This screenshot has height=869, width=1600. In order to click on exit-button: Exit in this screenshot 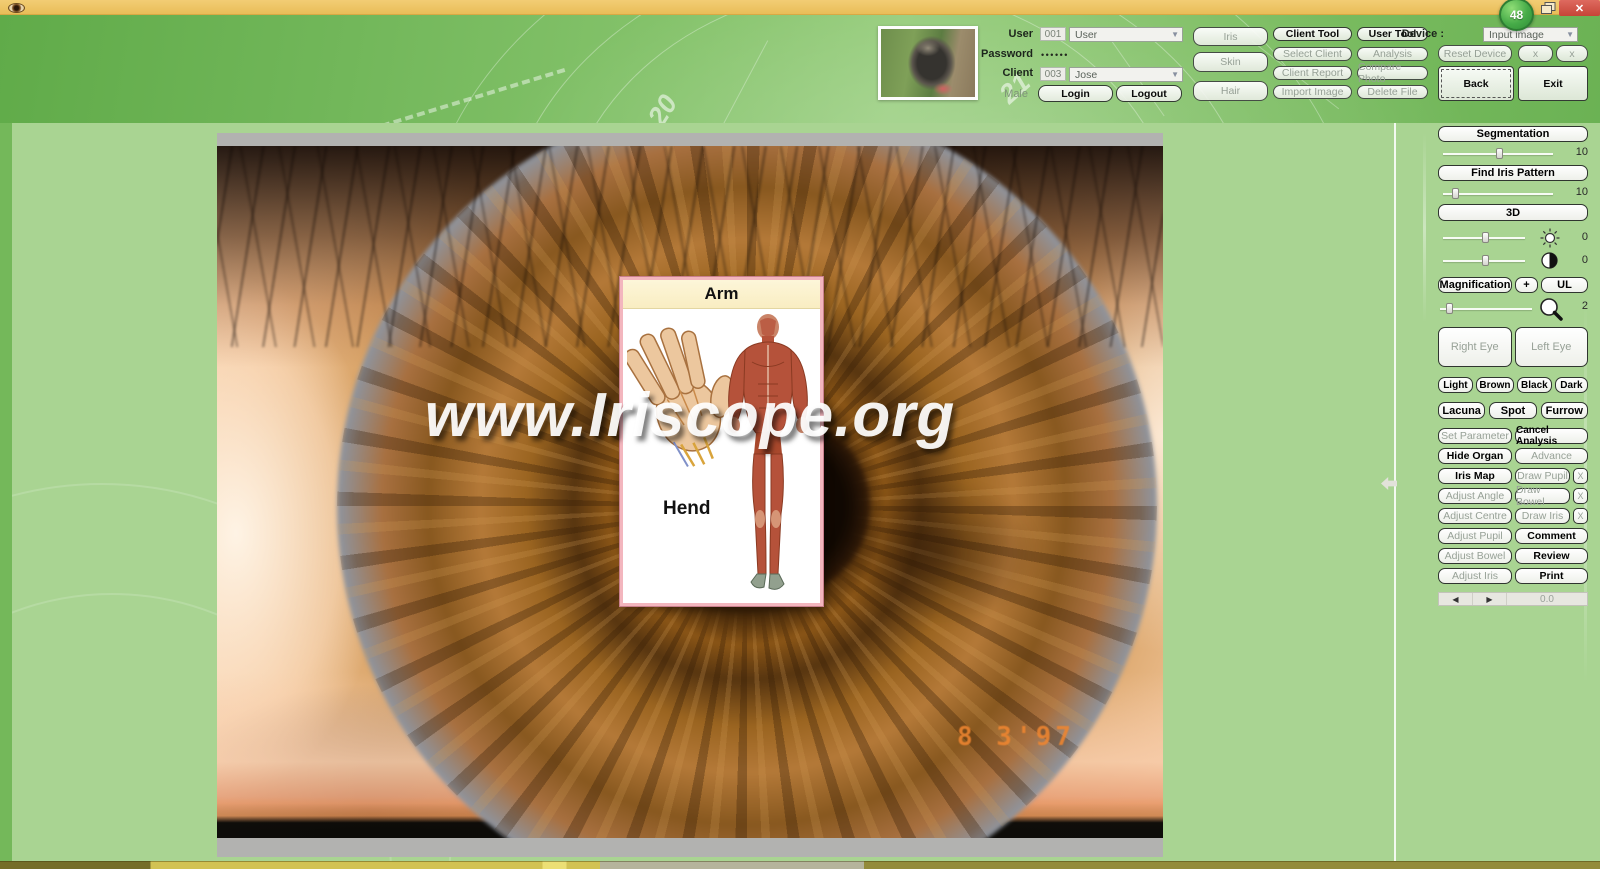, I will do `click(1553, 83)`.